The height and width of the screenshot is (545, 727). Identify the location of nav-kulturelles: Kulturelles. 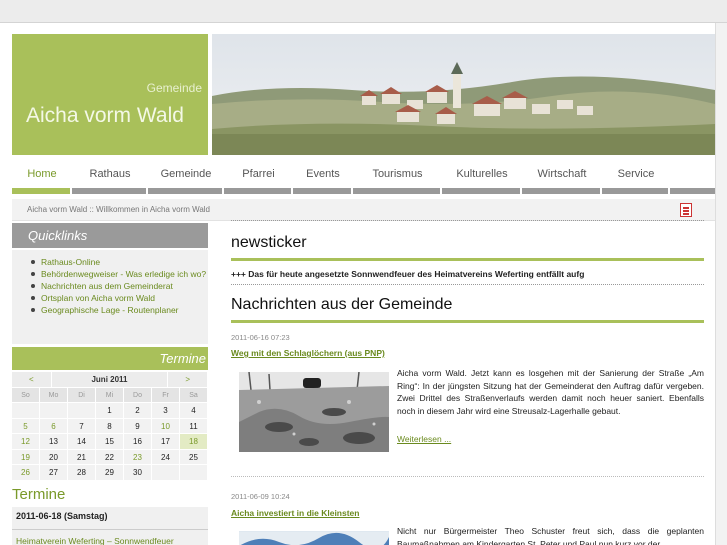
(482, 178).